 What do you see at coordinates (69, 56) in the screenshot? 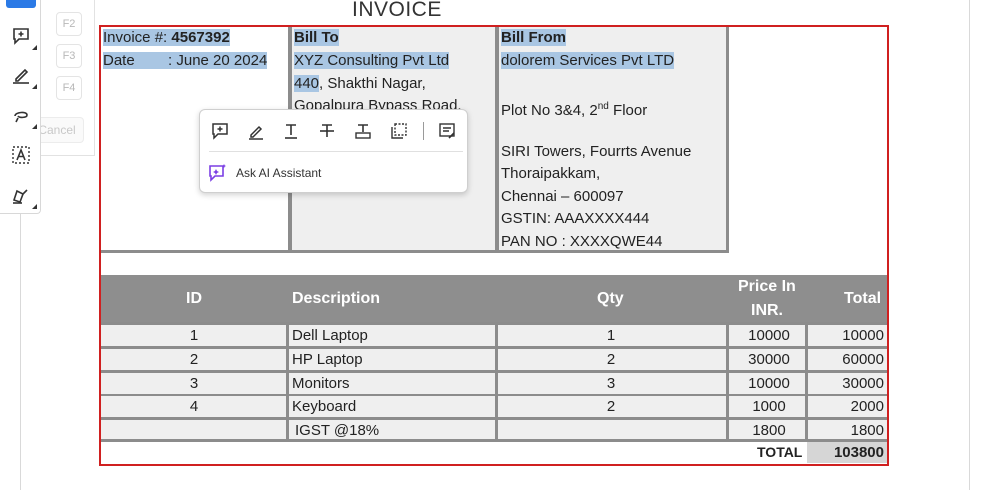
I see `key-hint-f3: F3` at bounding box center [69, 56].